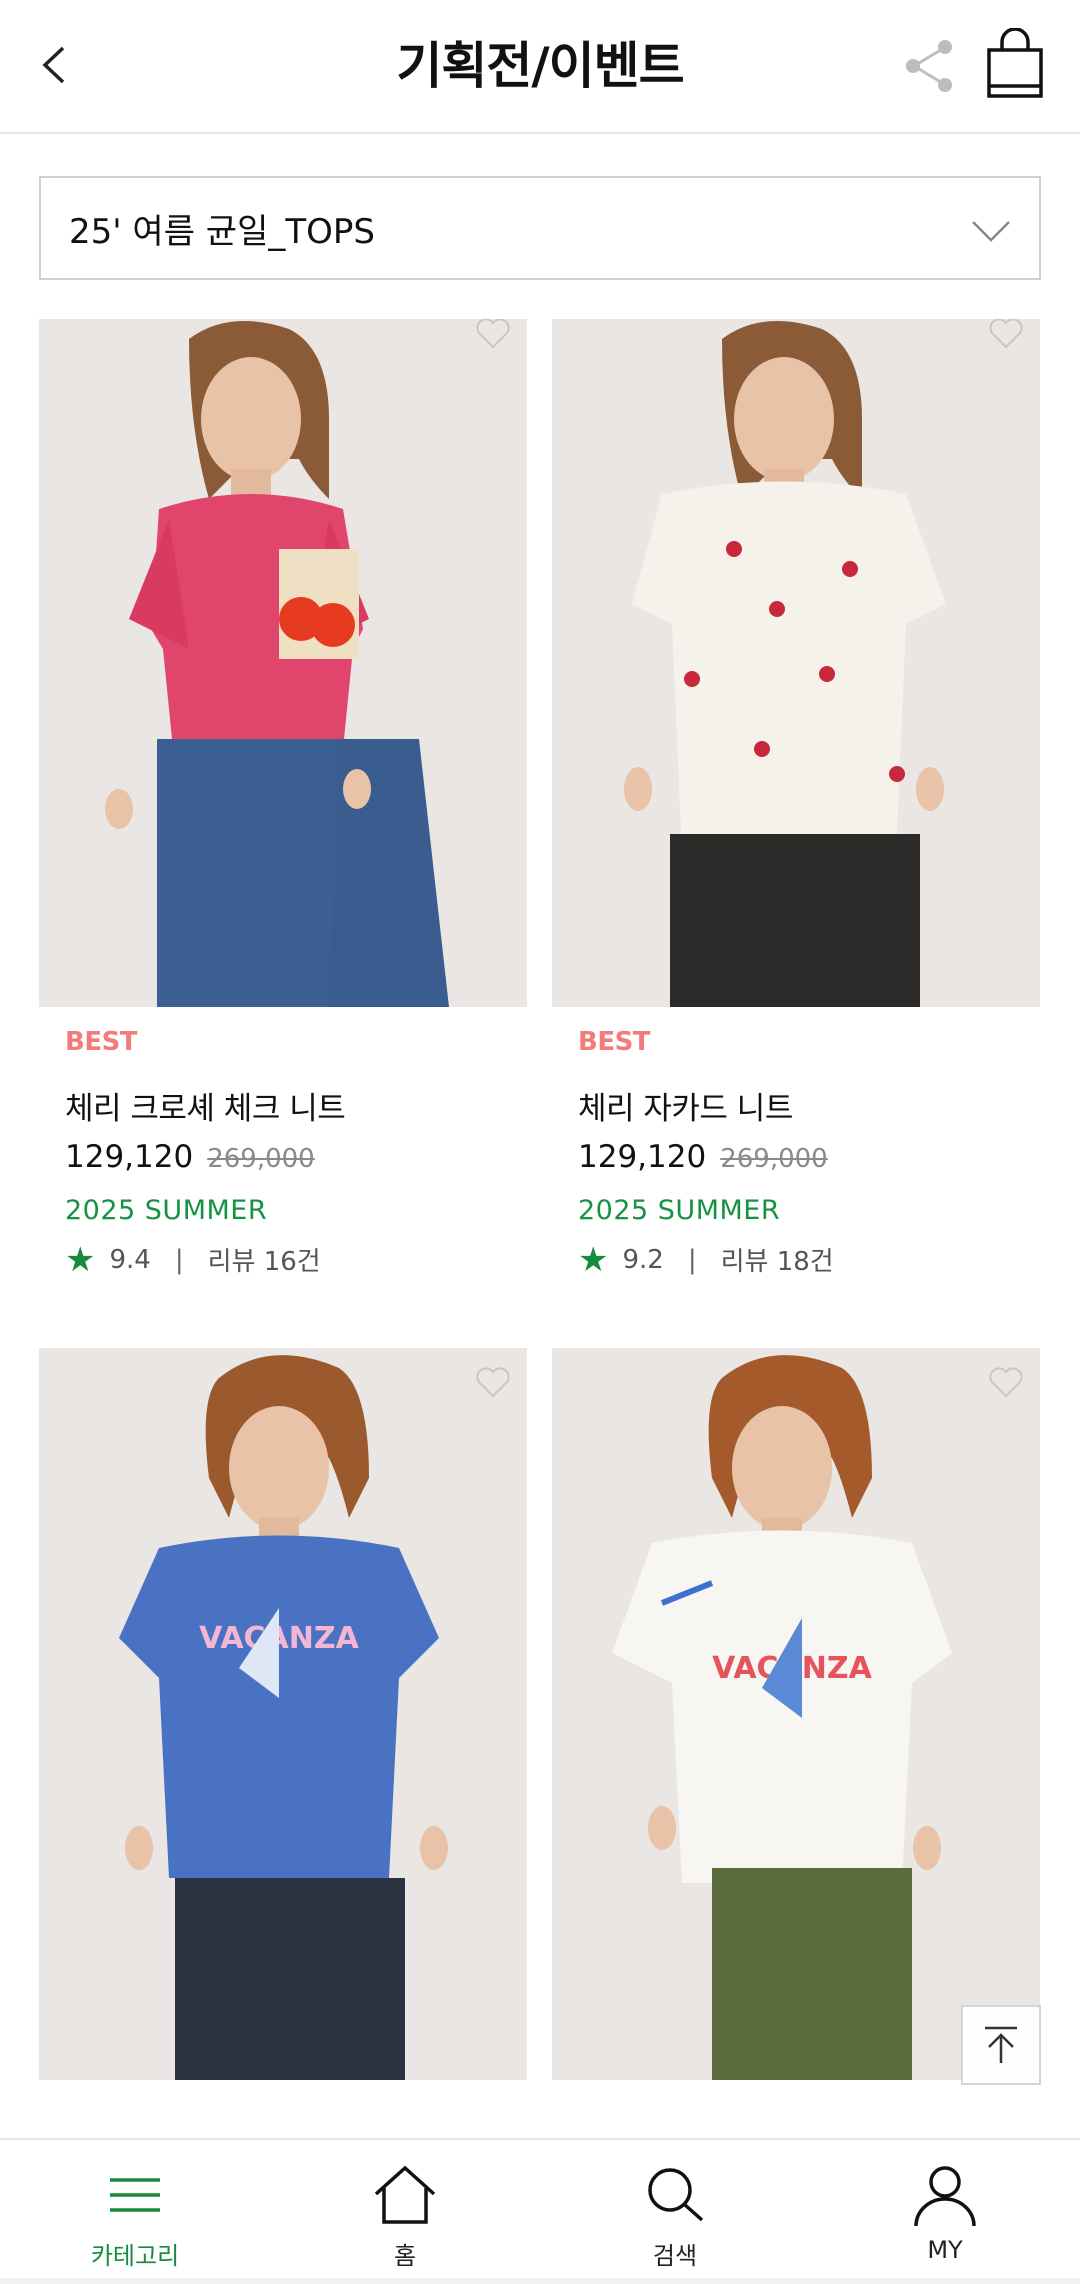  I want to click on product-photo-blue-sailboat-knit: VACANZA, so click(283, 1714).